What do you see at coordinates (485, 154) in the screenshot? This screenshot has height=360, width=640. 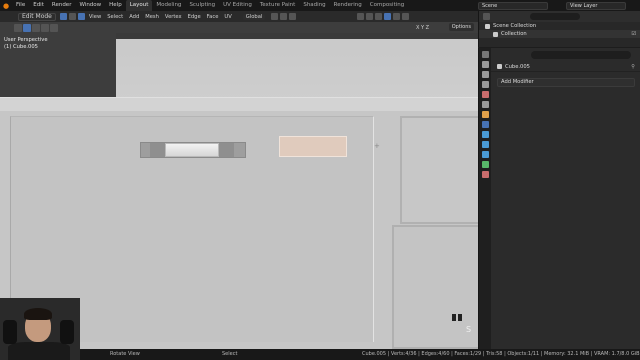 I see `constraints-tab-icon` at bounding box center [485, 154].